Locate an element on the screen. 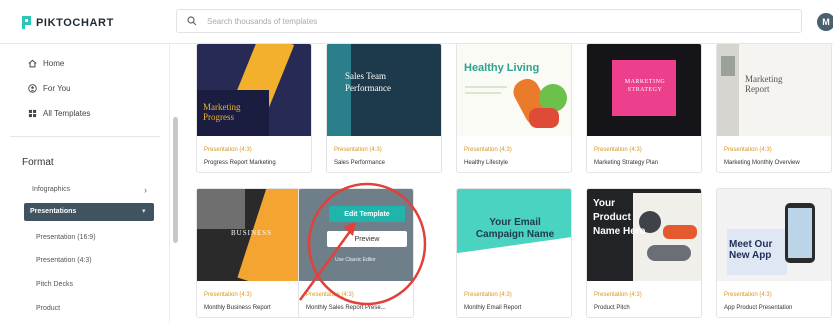 This screenshot has width=833, height=323. template-thumbnail: Edit Template Preview Use Classic Editor is located at coordinates (356, 235).